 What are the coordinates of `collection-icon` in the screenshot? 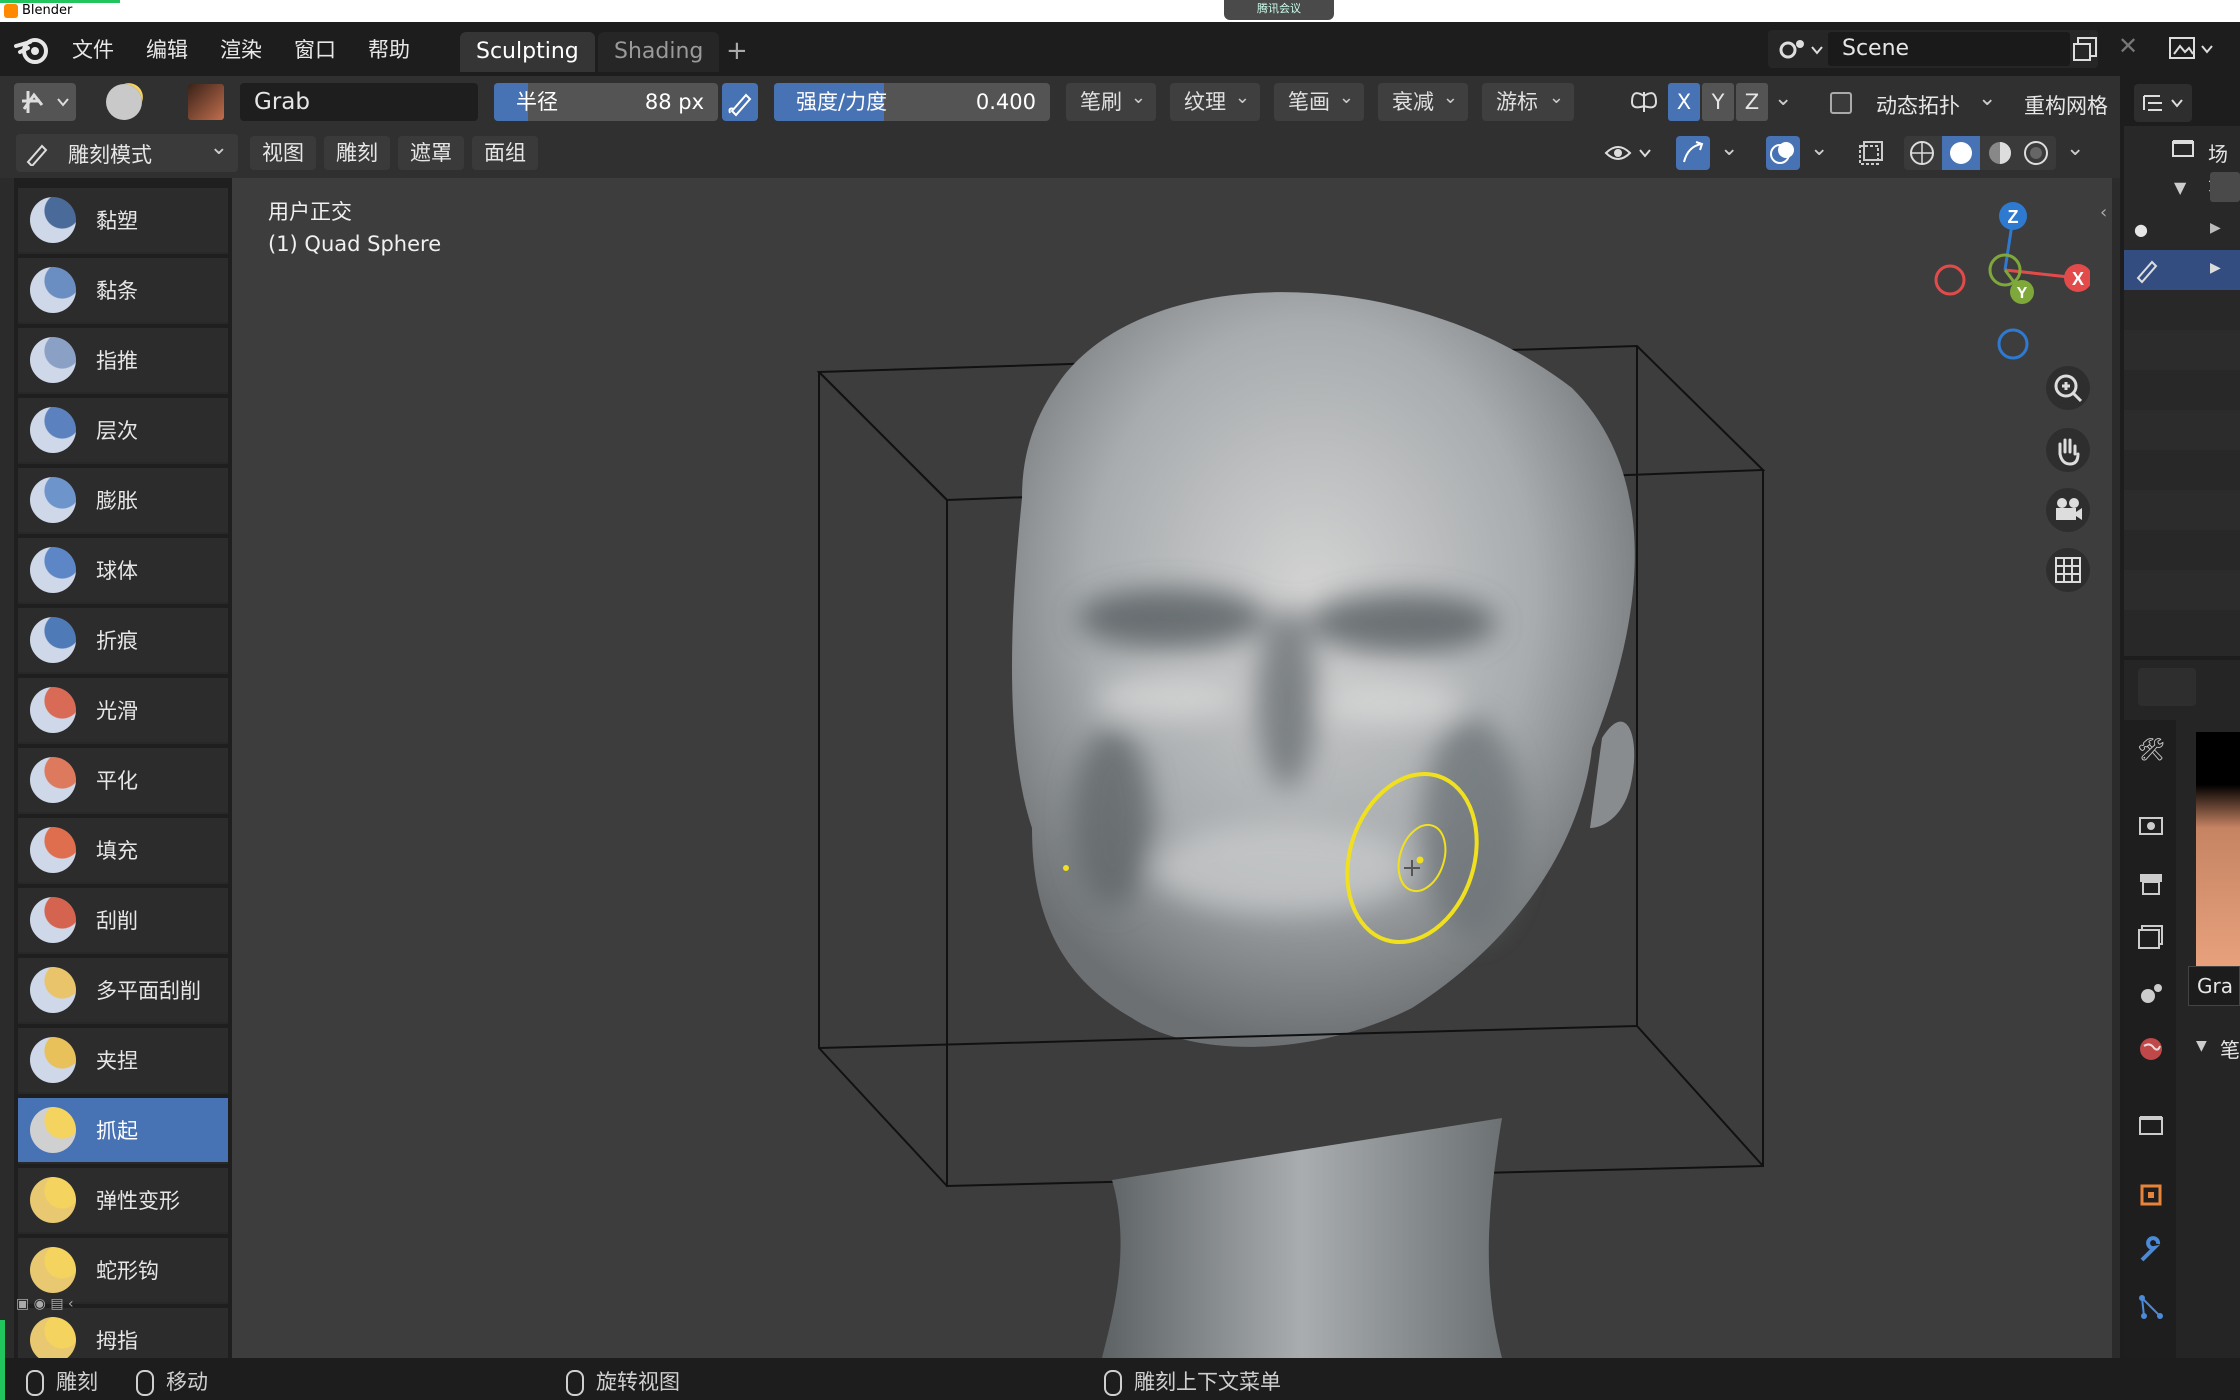 It's located at (2225, 187).